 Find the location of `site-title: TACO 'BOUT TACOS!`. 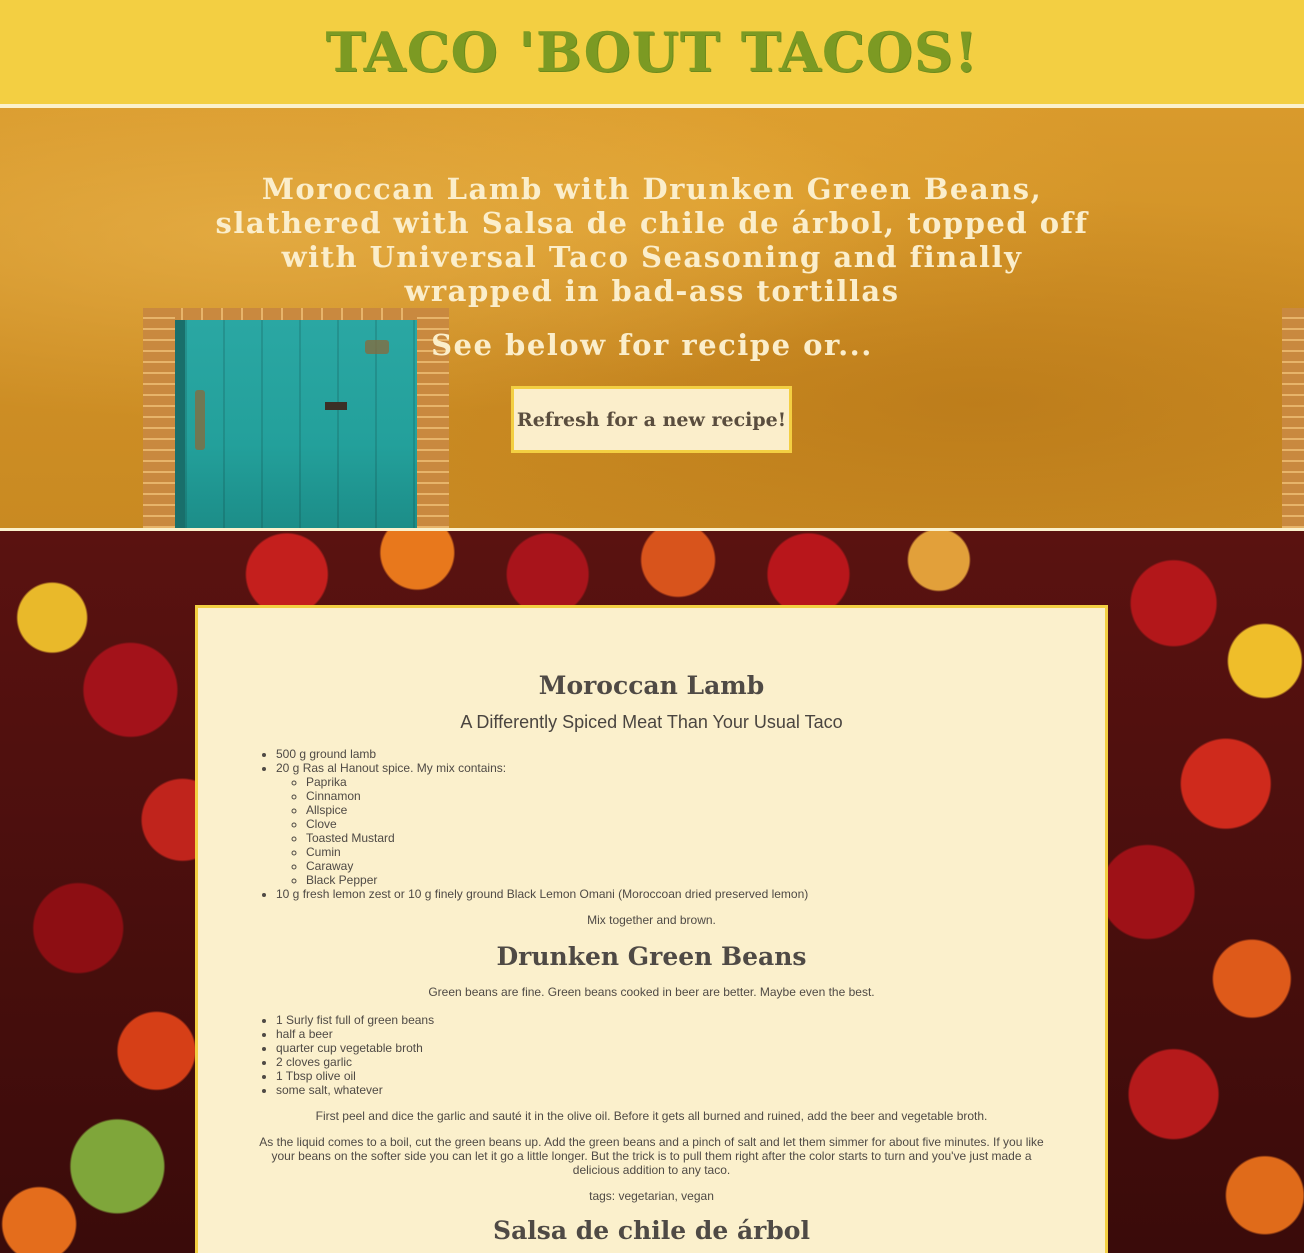

site-title: TACO 'BOUT TACOS! is located at coordinates (652, 52).